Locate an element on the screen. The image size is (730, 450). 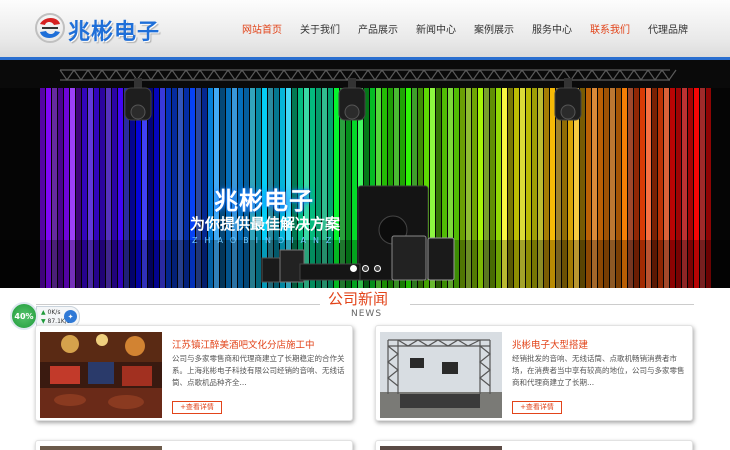
upload-rate: ▲ 0K/s is located at coordinates (50, 312).